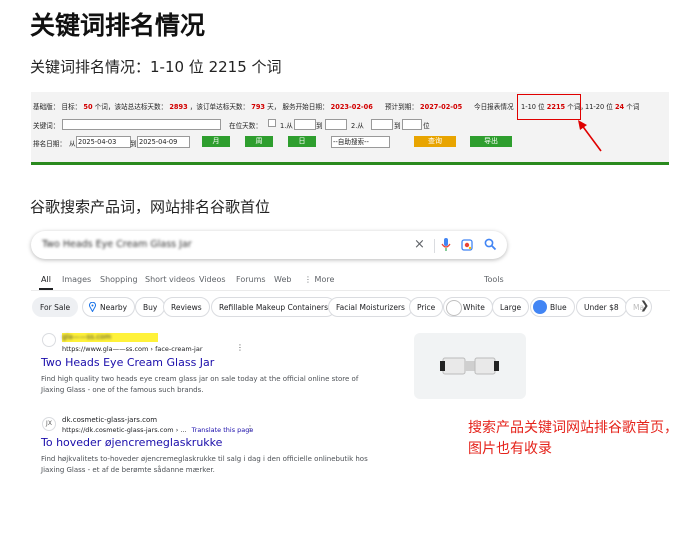  Describe the element at coordinates (86, 337) in the screenshot. I see `result1-site-name: gla——ss.com` at that location.